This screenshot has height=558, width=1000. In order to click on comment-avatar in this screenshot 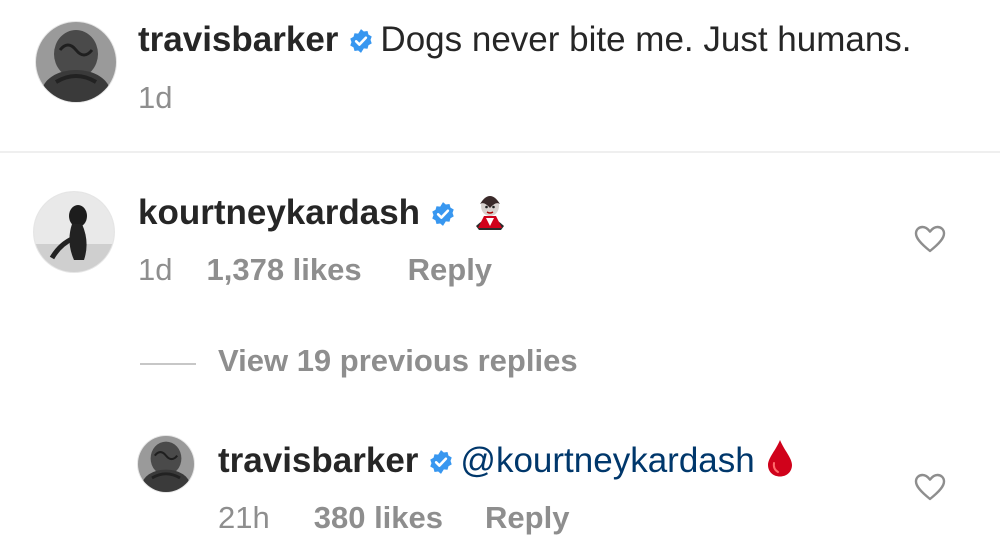, I will do `click(74, 232)`.